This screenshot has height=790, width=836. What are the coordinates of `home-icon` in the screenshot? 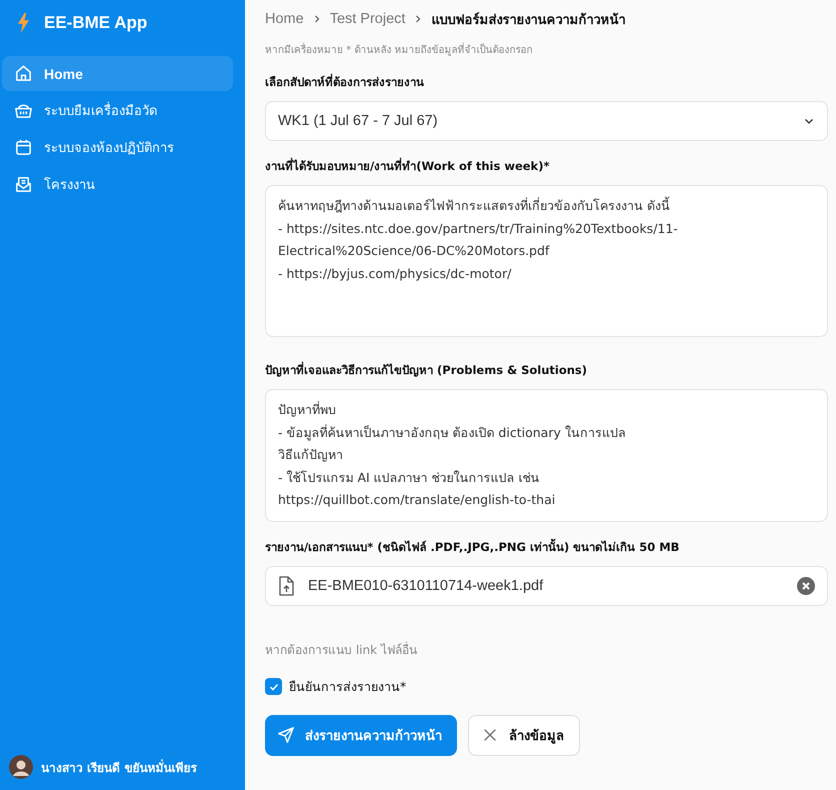 It's located at (23, 73).